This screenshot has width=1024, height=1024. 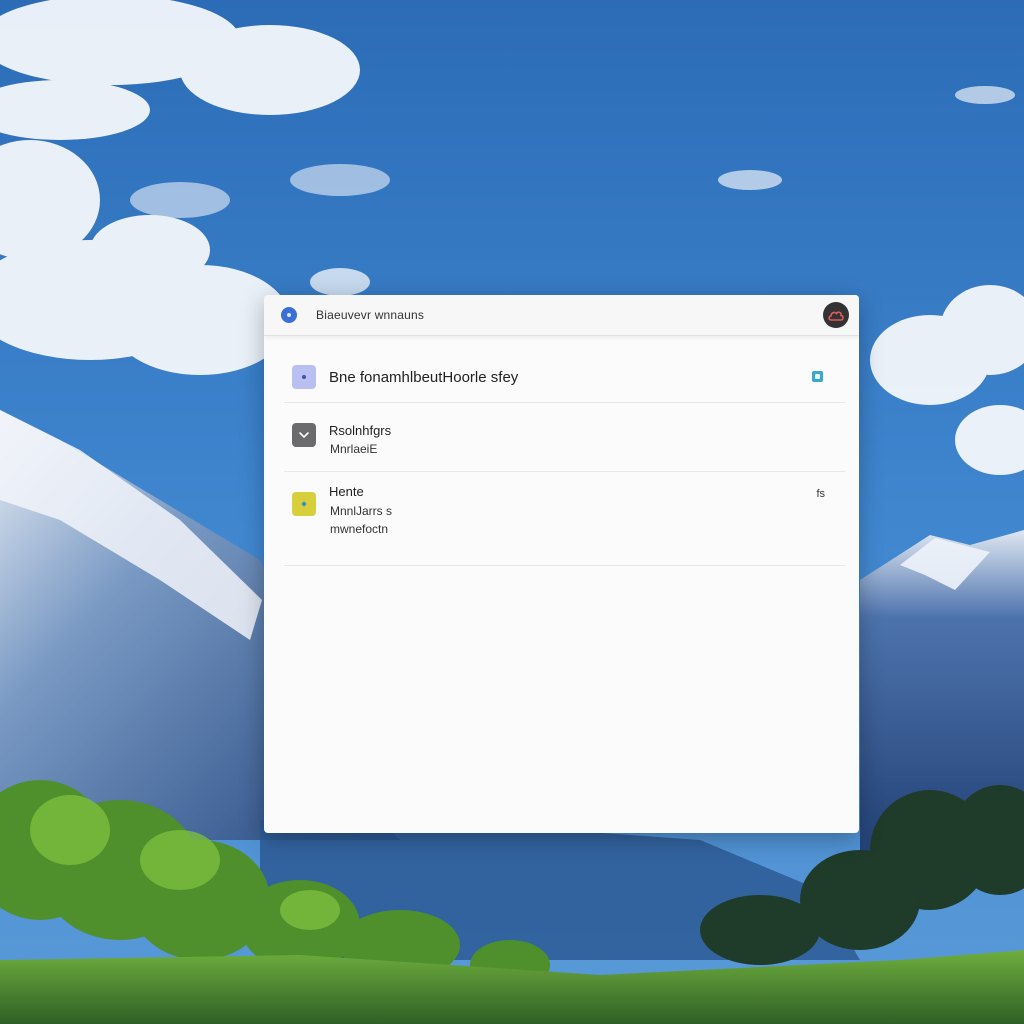 I want to click on user-avatar, so click(x=836, y=315).